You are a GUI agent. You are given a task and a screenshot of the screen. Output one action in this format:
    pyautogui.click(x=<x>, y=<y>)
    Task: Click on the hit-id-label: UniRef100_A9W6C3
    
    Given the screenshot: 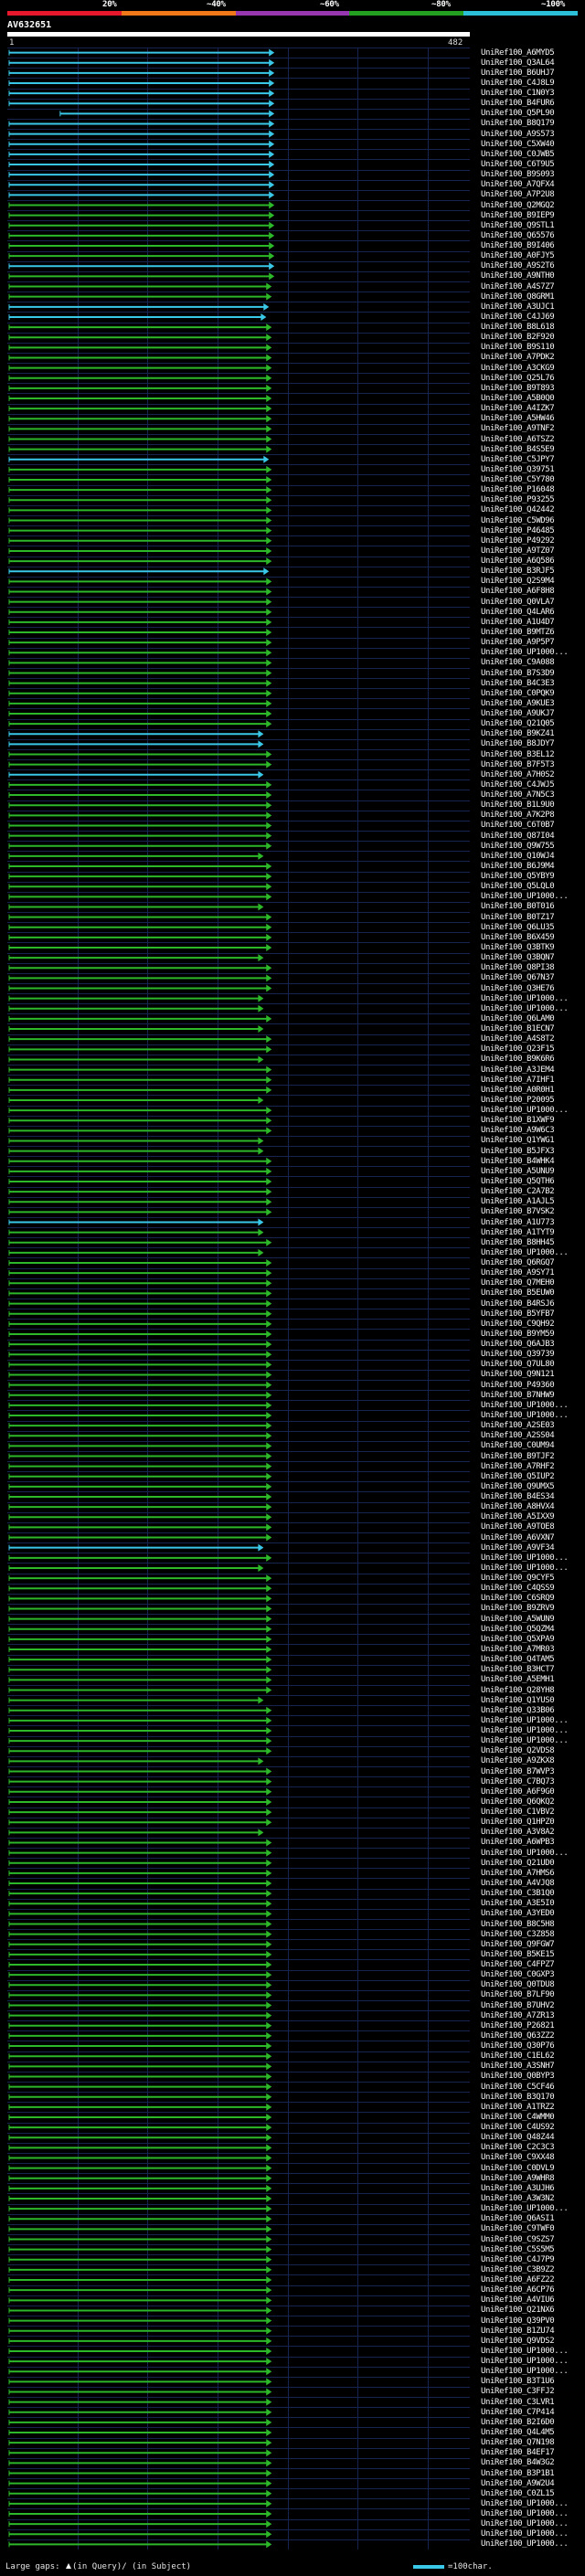 What is the action you would take?
    pyautogui.click(x=518, y=1130)
    